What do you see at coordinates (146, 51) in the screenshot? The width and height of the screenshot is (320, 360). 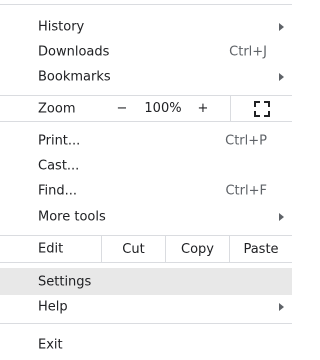 I see `menu-item-downloads: Downloads Ctrl+J` at bounding box center [146, 51].